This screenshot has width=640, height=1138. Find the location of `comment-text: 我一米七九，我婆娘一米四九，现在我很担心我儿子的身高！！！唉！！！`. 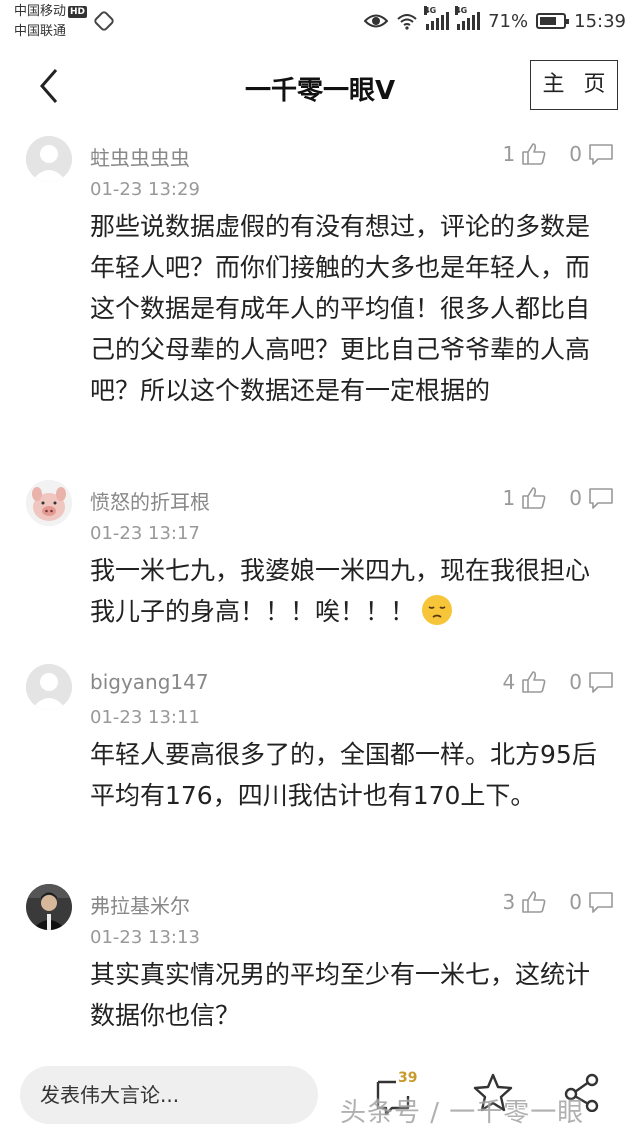

comment-text: 我一米七九，我婆娘一米四九，现在我很担心我儿子的身高！！！唉！！！ is located at coordinates (350, 594).